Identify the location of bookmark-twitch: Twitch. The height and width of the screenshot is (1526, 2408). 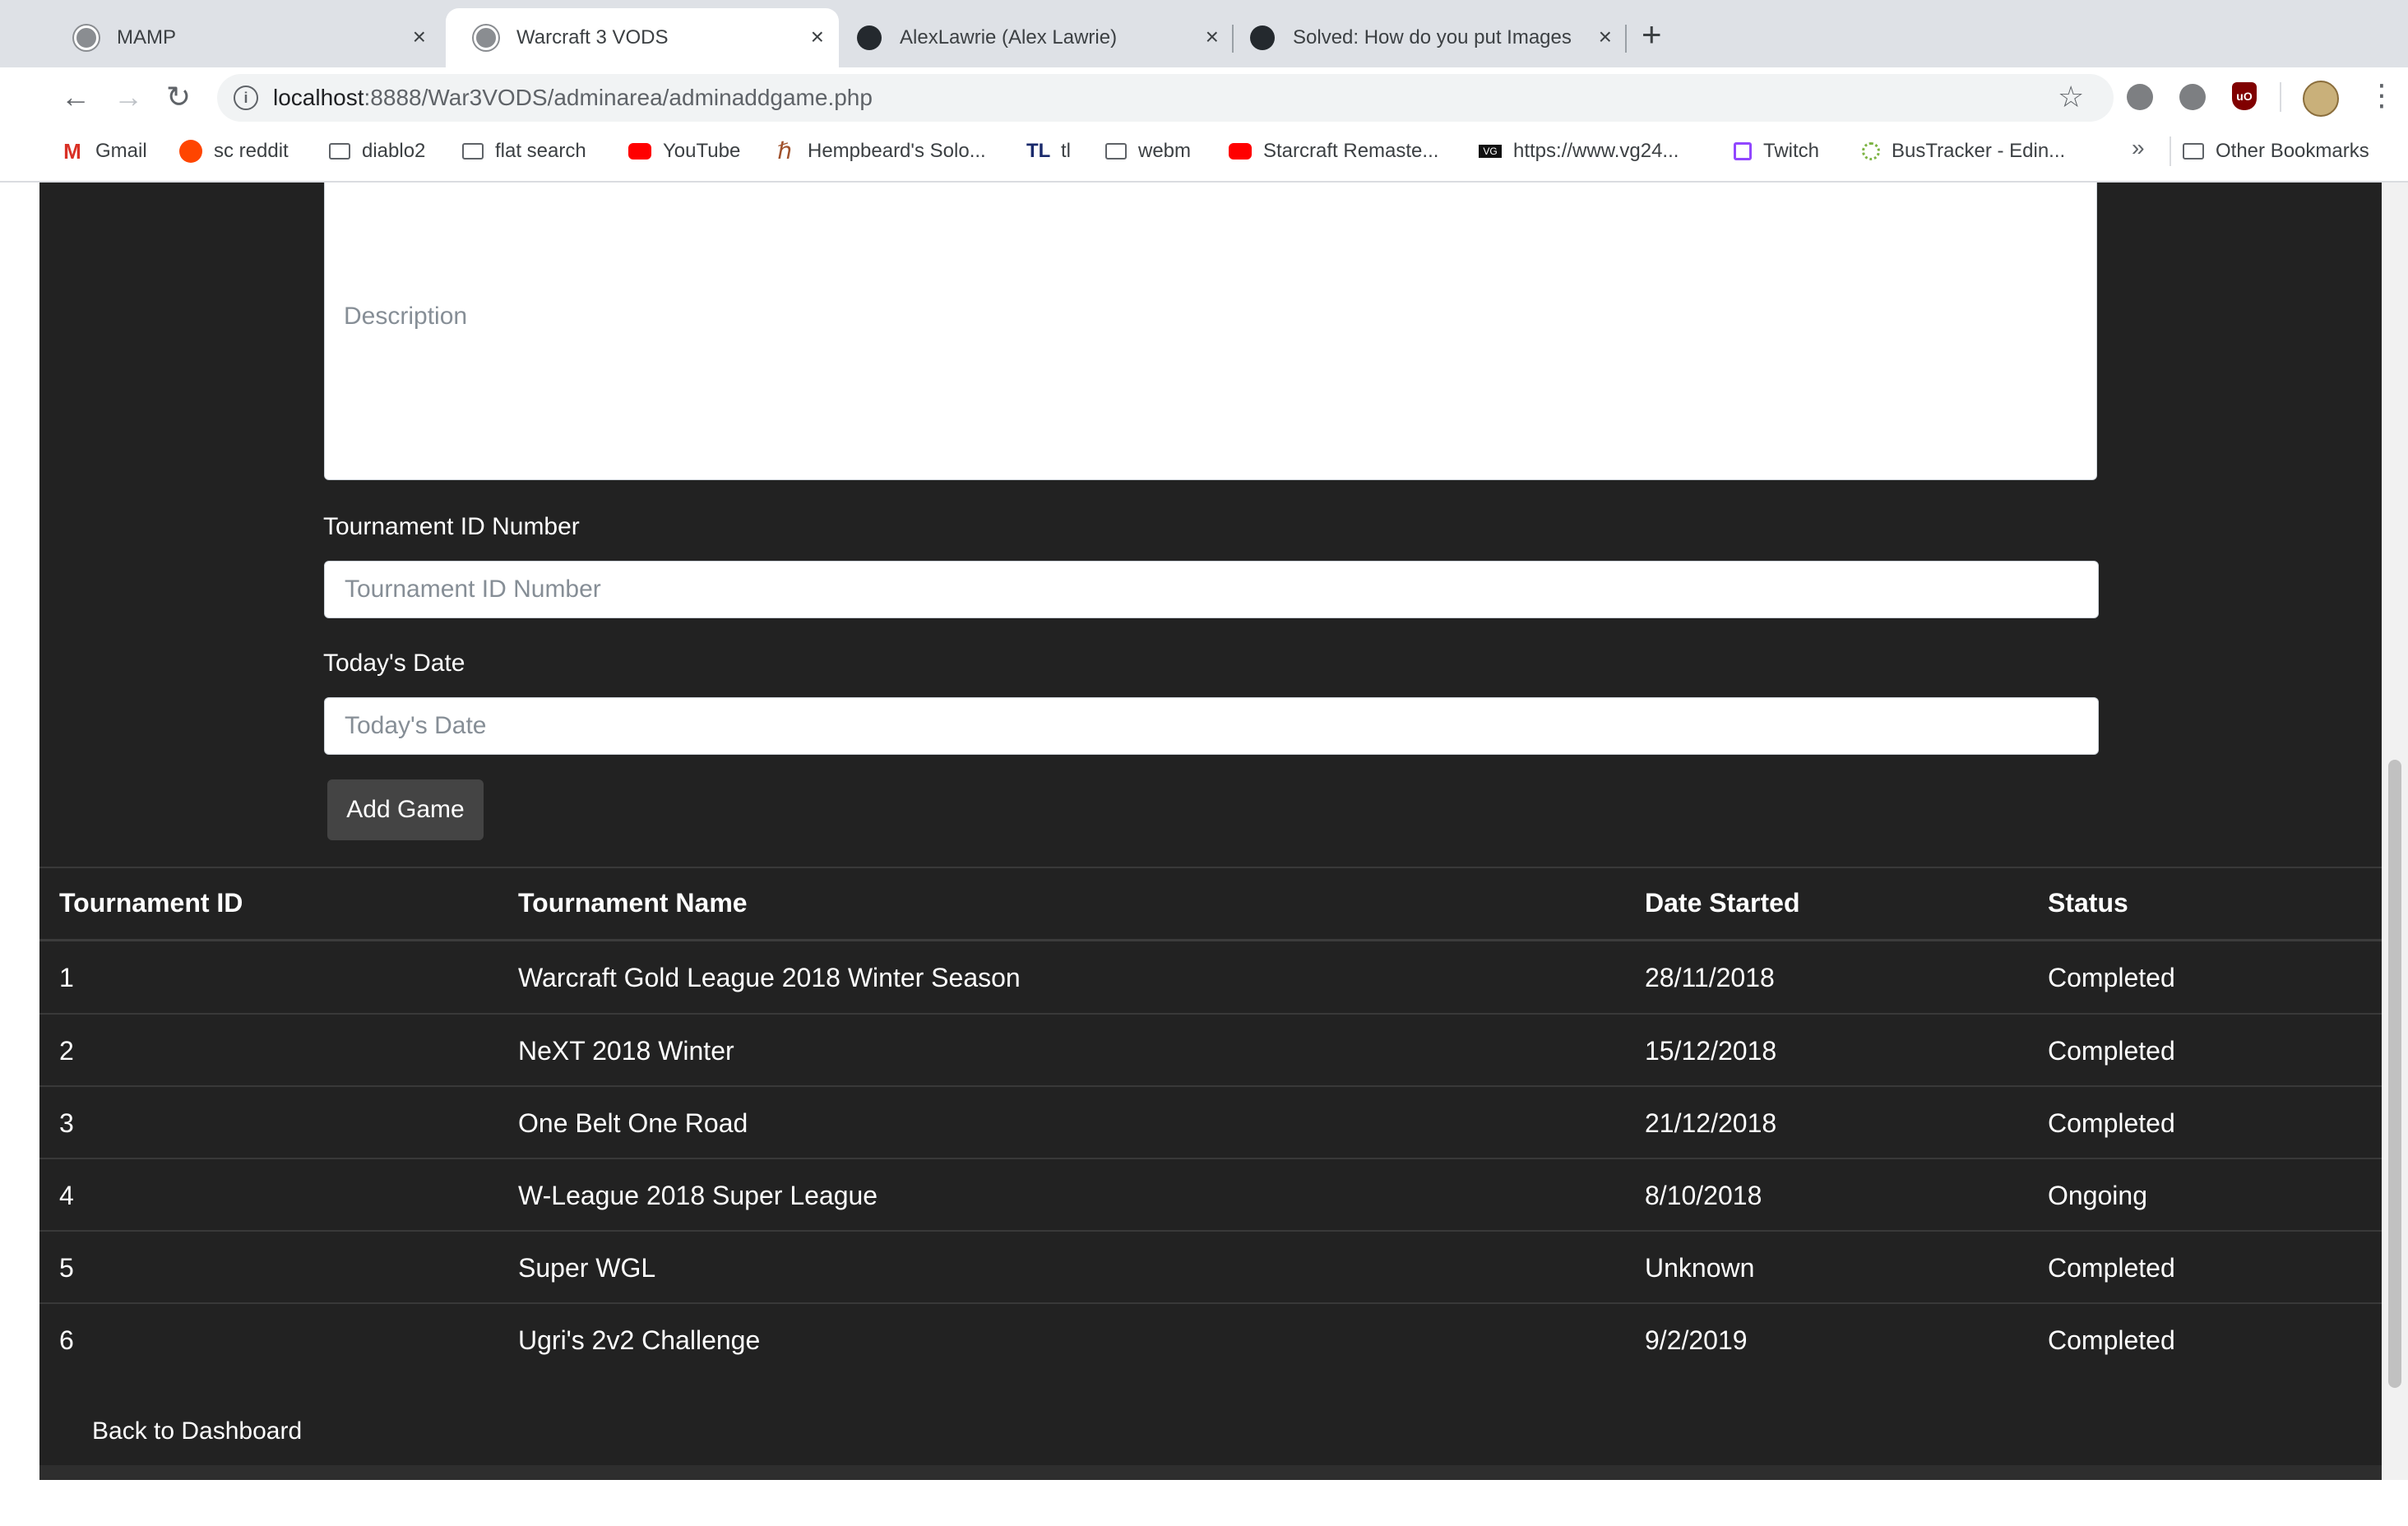
(1776, 151).